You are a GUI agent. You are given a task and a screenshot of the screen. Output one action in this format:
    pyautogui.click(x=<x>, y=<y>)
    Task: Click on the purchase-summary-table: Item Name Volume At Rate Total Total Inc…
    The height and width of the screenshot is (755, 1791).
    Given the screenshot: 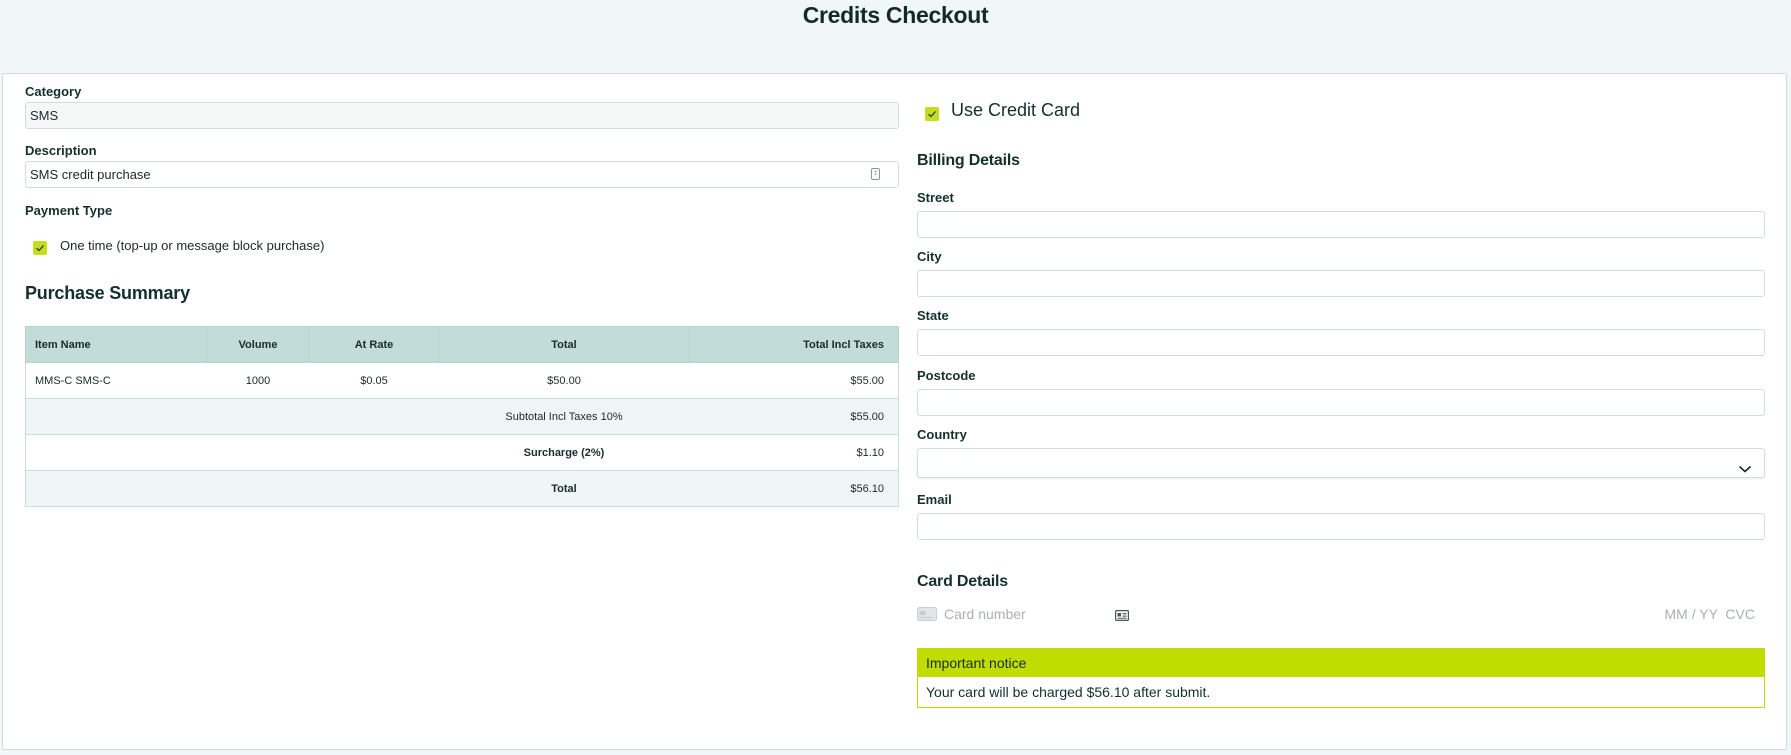 What is the action you would take?
    pyautogui.click(x=462, y=416)
    